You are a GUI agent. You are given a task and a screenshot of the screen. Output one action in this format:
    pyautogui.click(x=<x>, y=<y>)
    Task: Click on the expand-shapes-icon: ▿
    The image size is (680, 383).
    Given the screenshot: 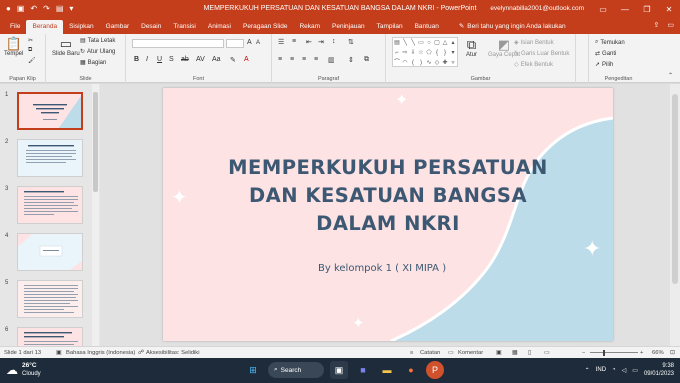 What is the action you would take?
    pyautogui.click(x=453, y=63)
    